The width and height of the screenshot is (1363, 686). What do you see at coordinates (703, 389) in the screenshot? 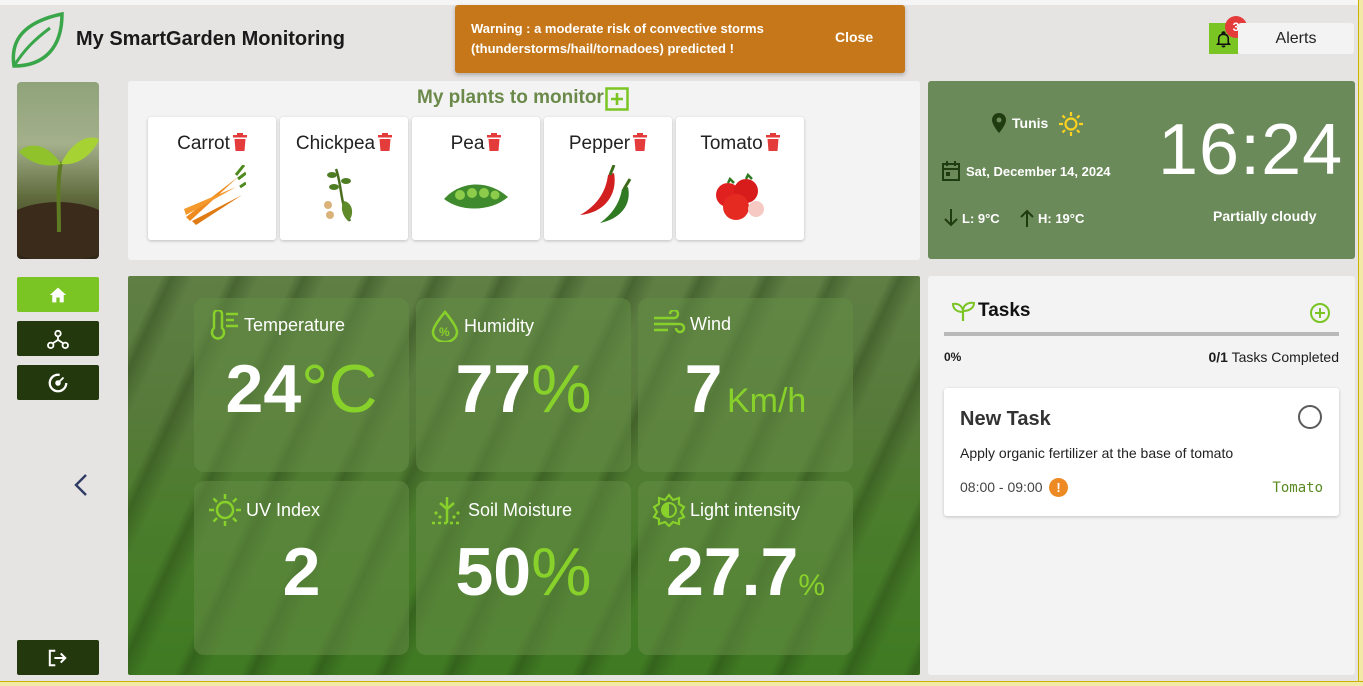
I see `metric-value: 7` at bounding box center [703, 389].